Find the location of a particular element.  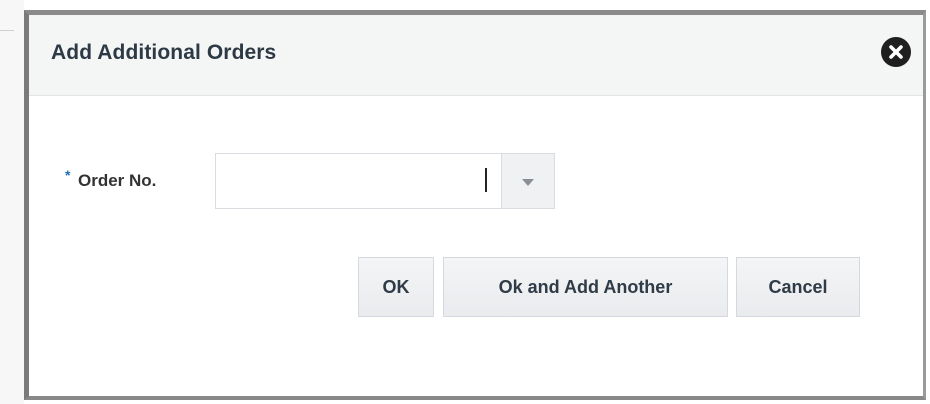

order-no-combobox is located at coordinates (385, 181).